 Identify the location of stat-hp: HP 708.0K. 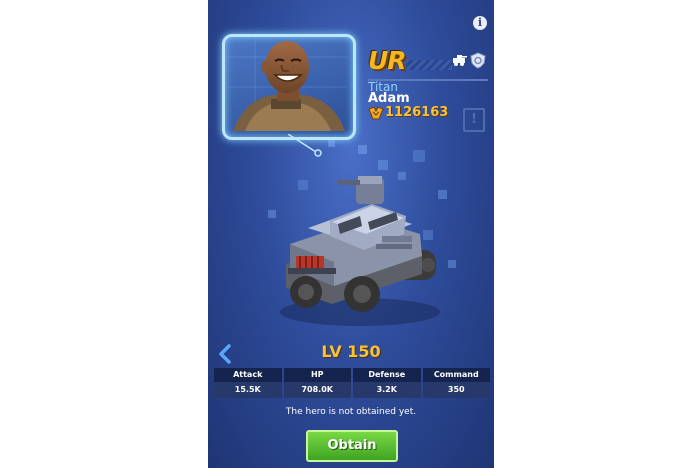
(317, 383).